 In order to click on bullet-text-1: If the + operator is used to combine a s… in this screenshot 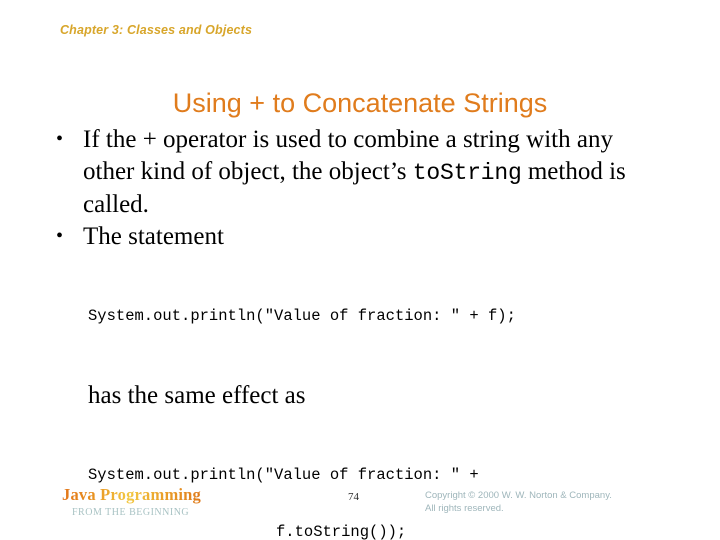, I will do `click(375, 172)`.